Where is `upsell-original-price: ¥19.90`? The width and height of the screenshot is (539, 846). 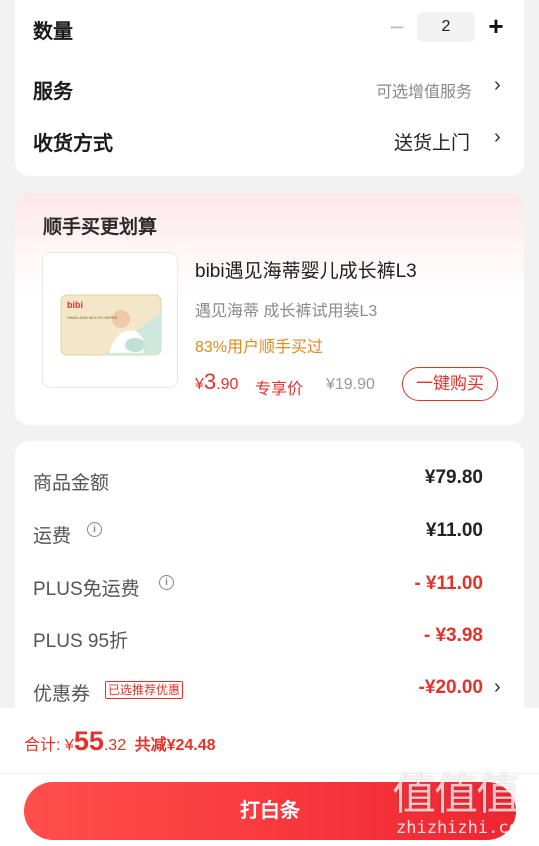 upsell-original-price: ¥19.90 is located at coordinates (350, 384).